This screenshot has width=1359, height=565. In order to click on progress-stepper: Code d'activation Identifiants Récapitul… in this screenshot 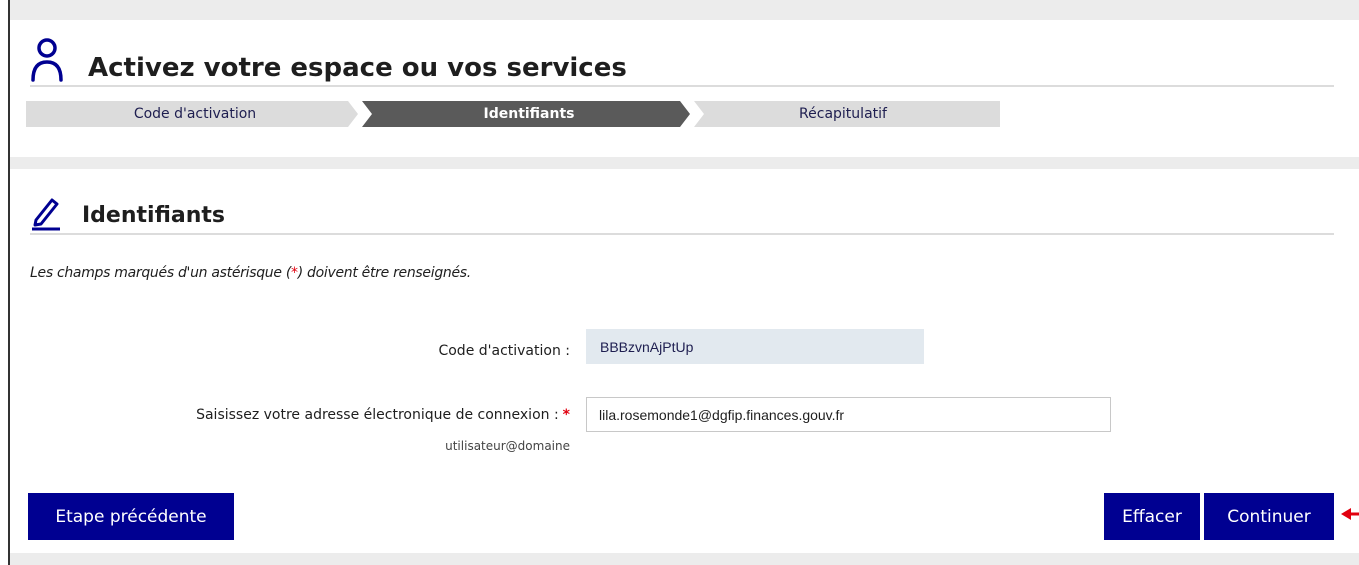, I will do `click(513, 114)`.